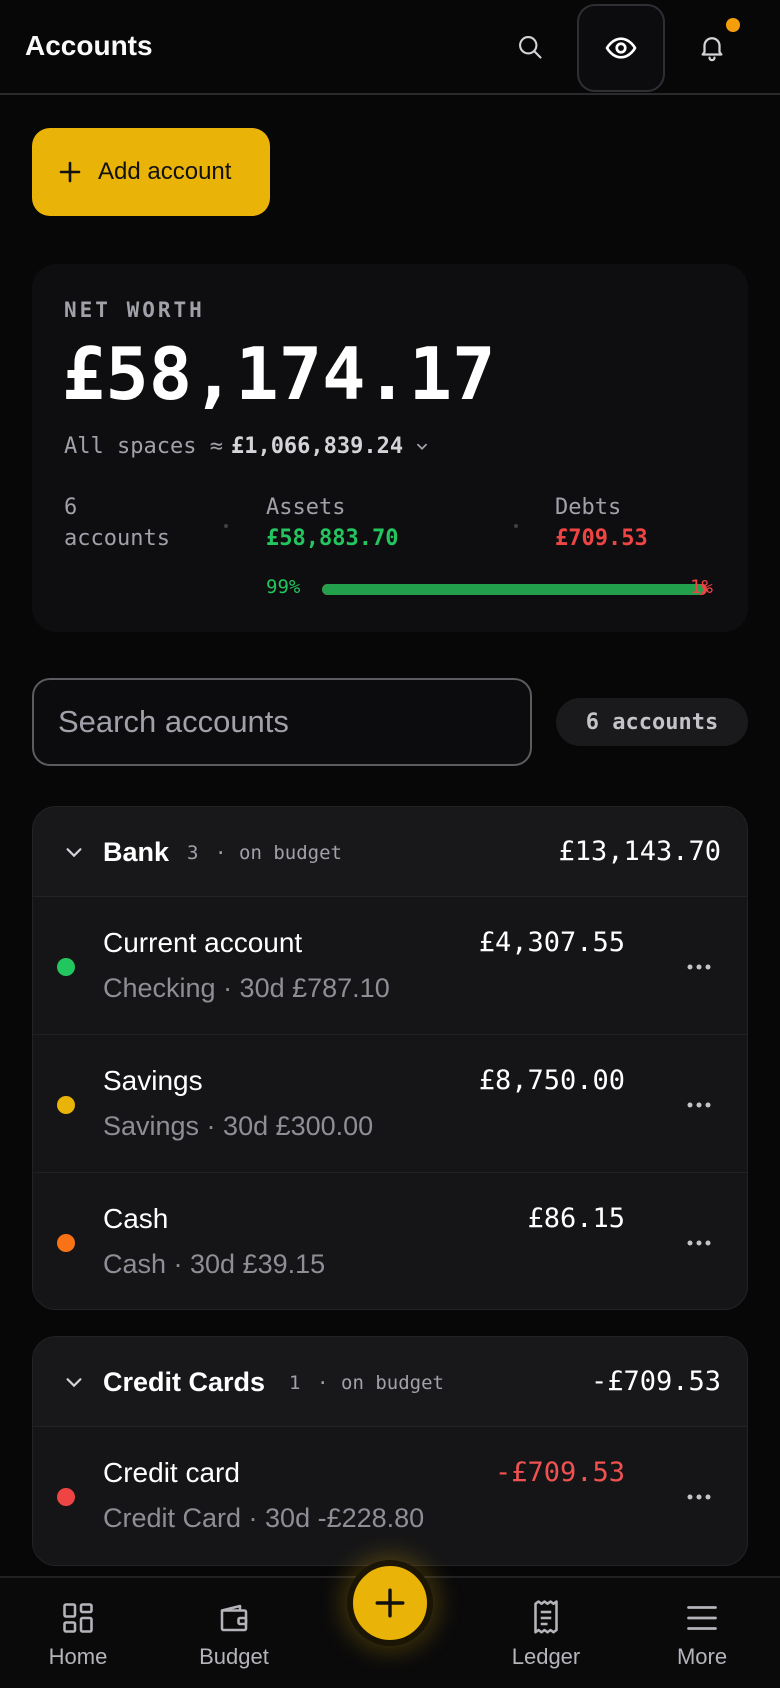  I want to click on assets-label: Assets, so click(306, 507).